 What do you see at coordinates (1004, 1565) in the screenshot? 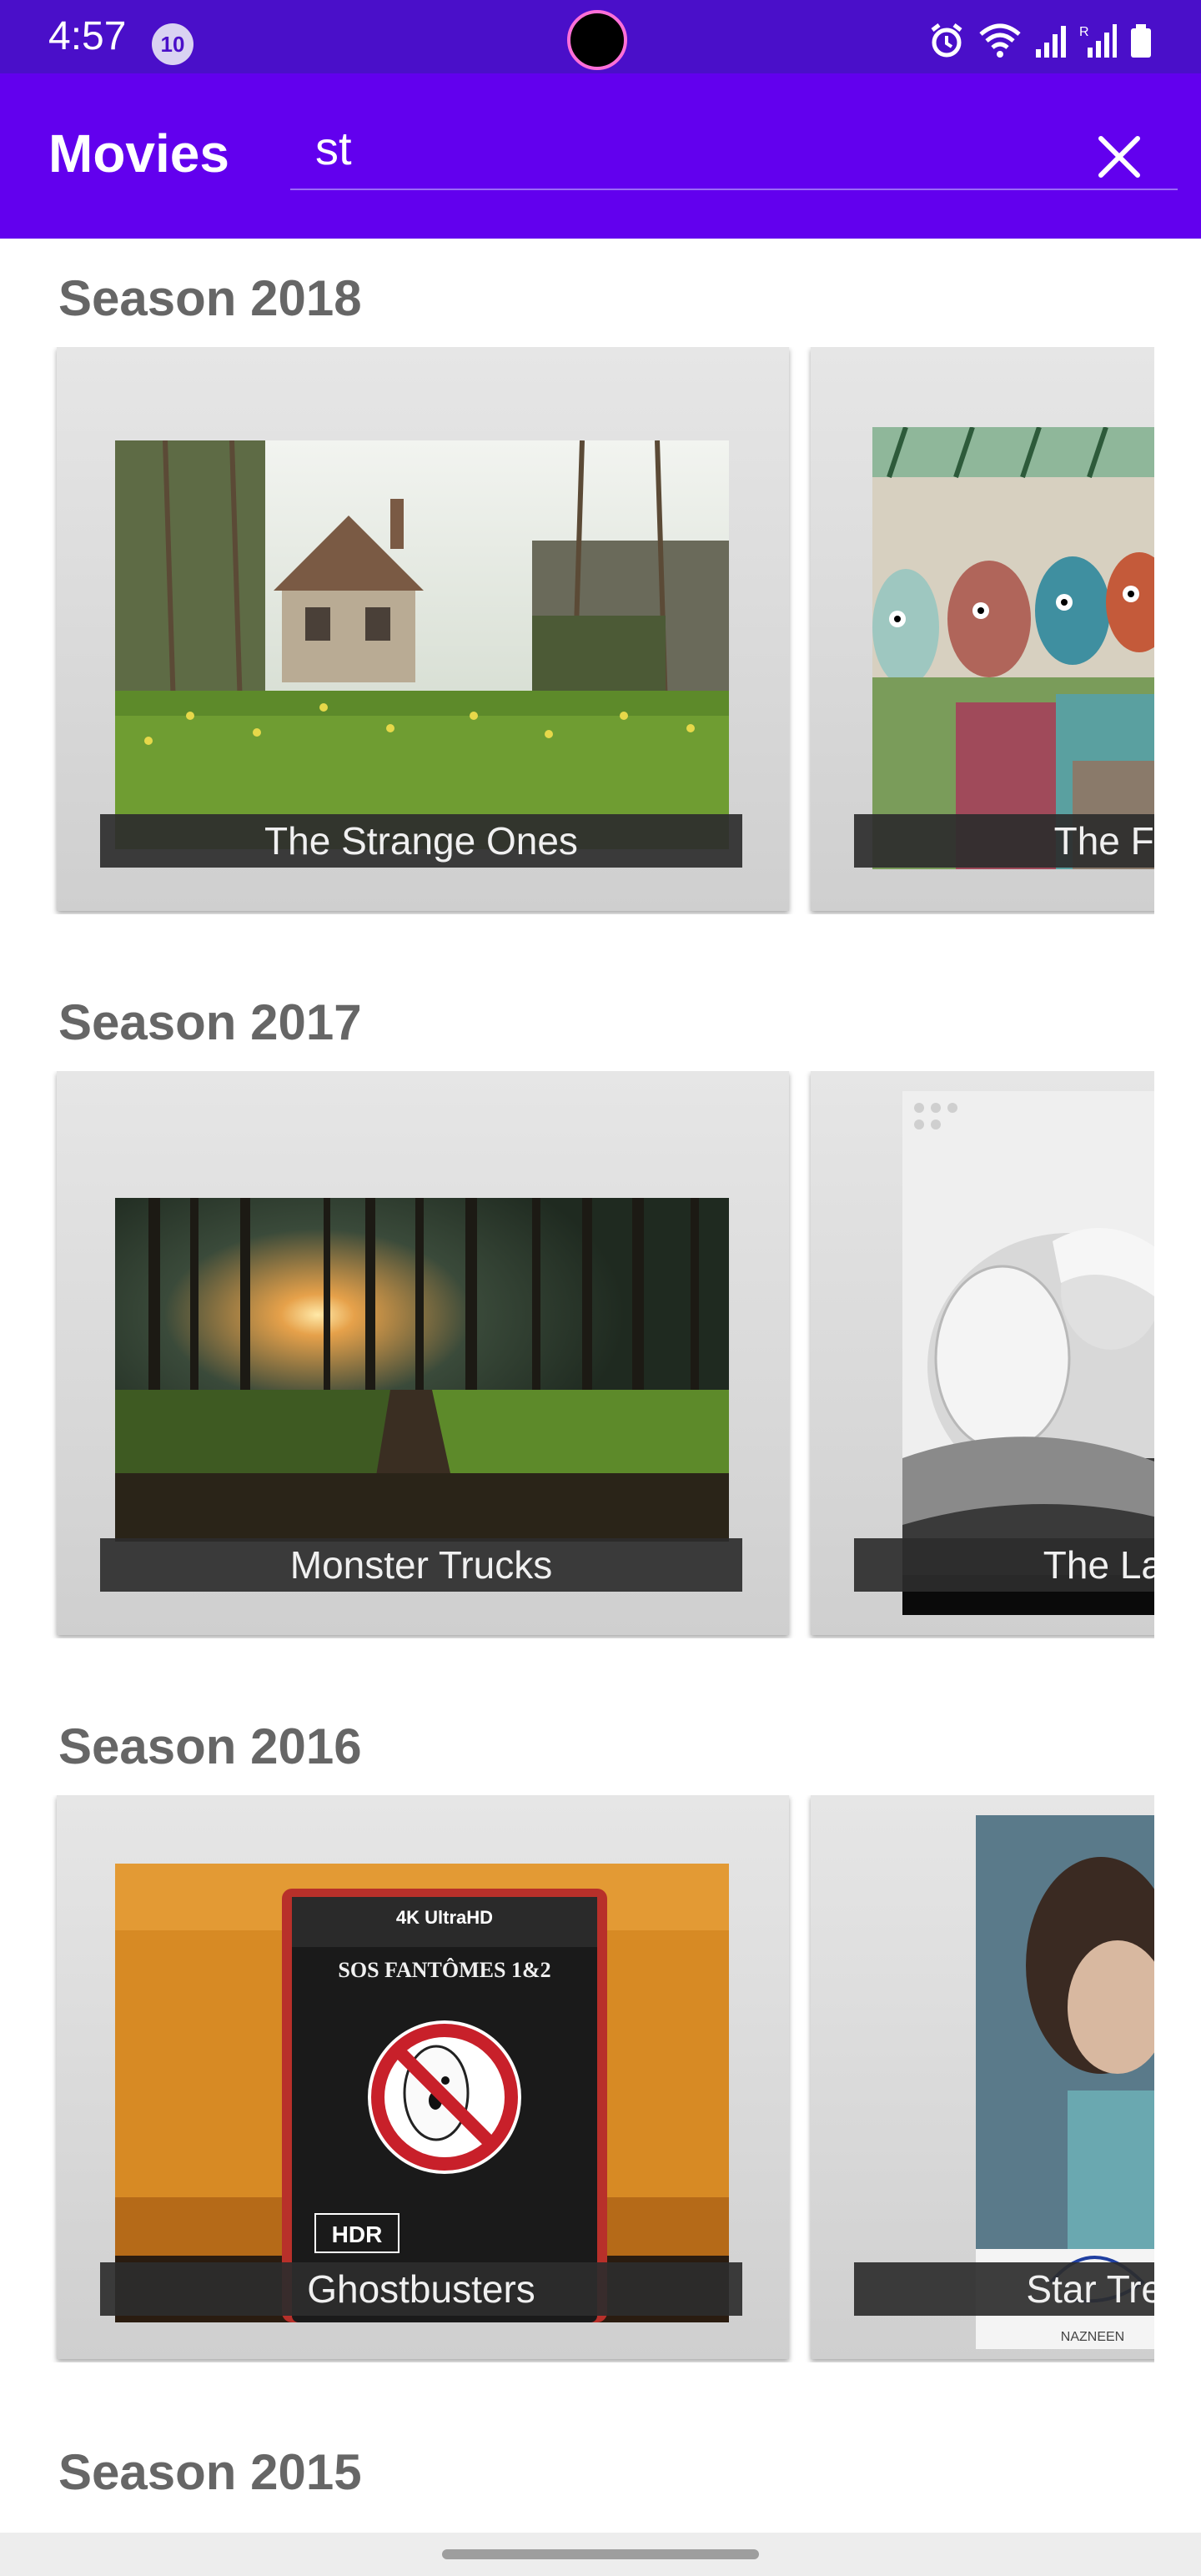
I see `movie-title: The La` at bounding box center [1004, 1565].